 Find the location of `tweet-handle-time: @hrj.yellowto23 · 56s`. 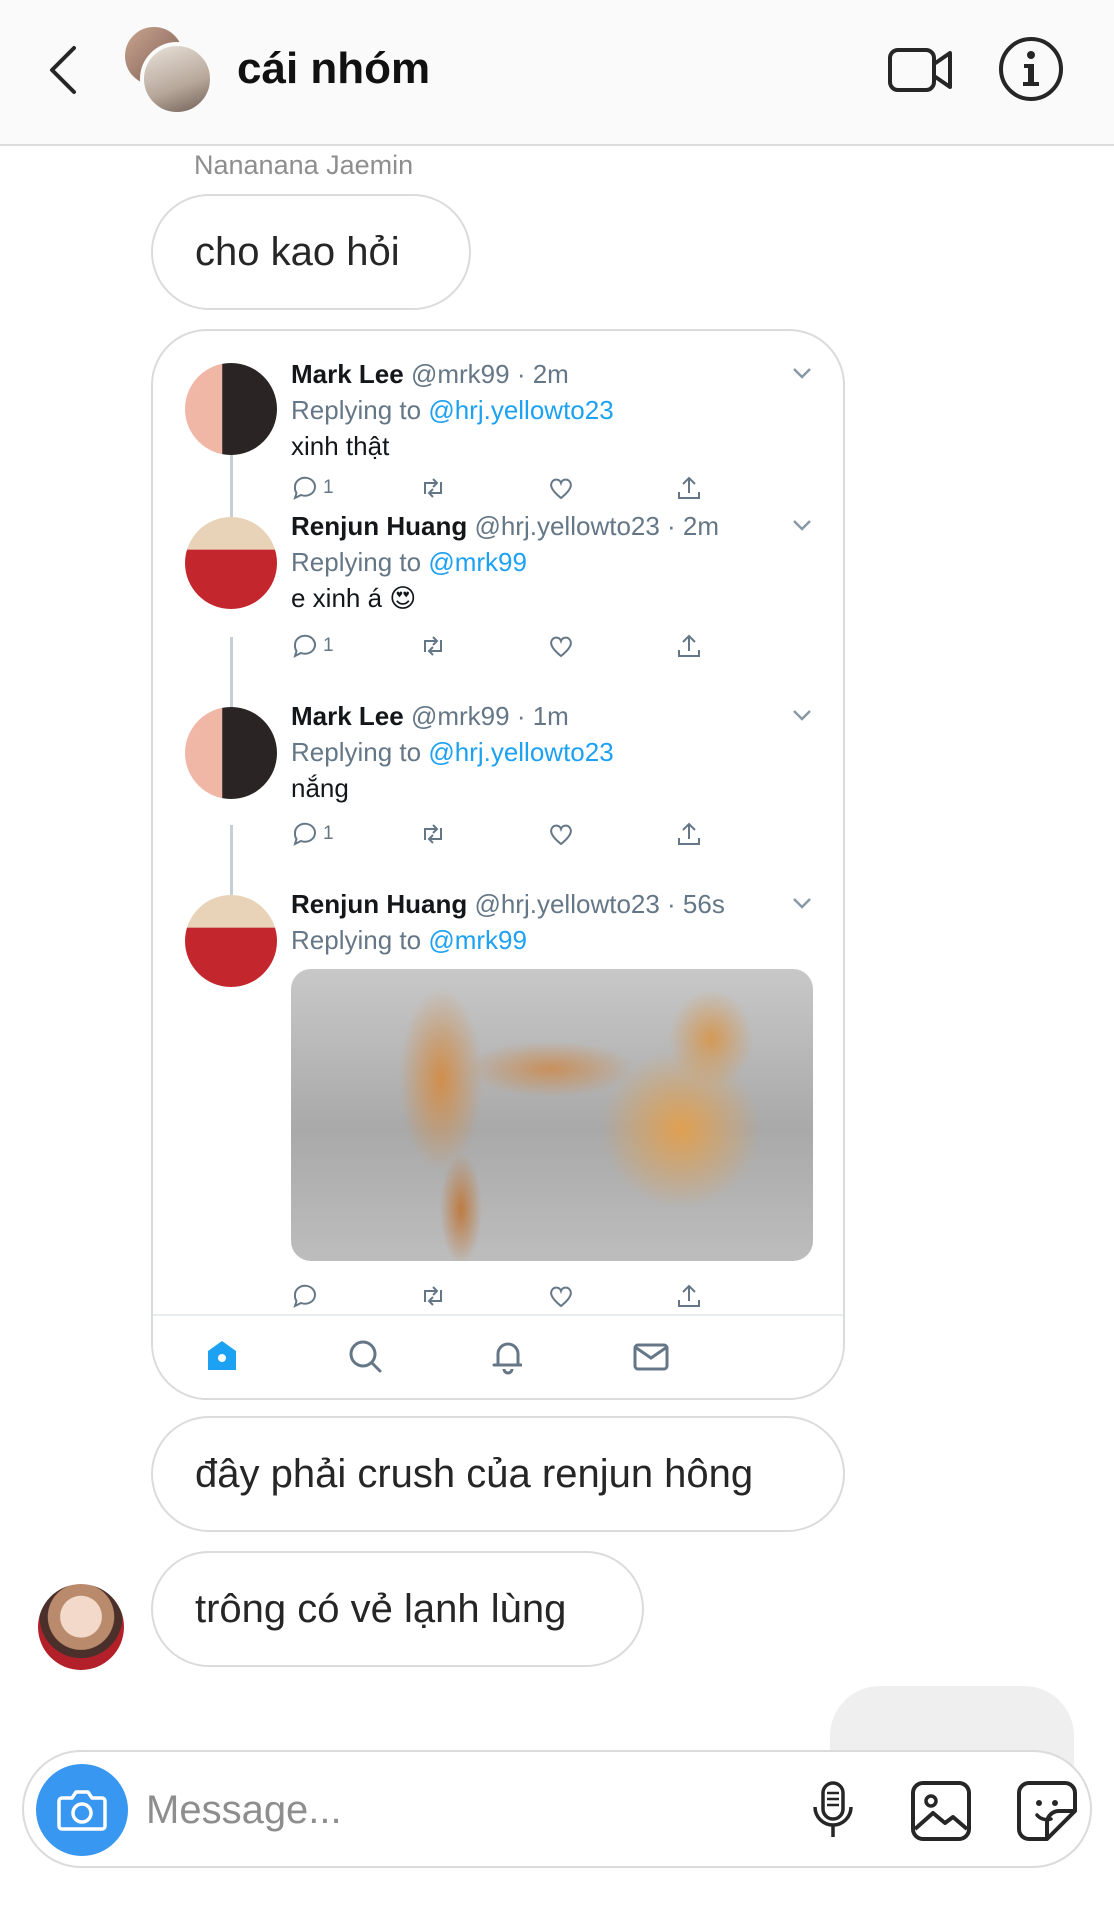

tweet-handle-time: @hrj.yellowto23 · 56s is located at coordinates (599, 904).